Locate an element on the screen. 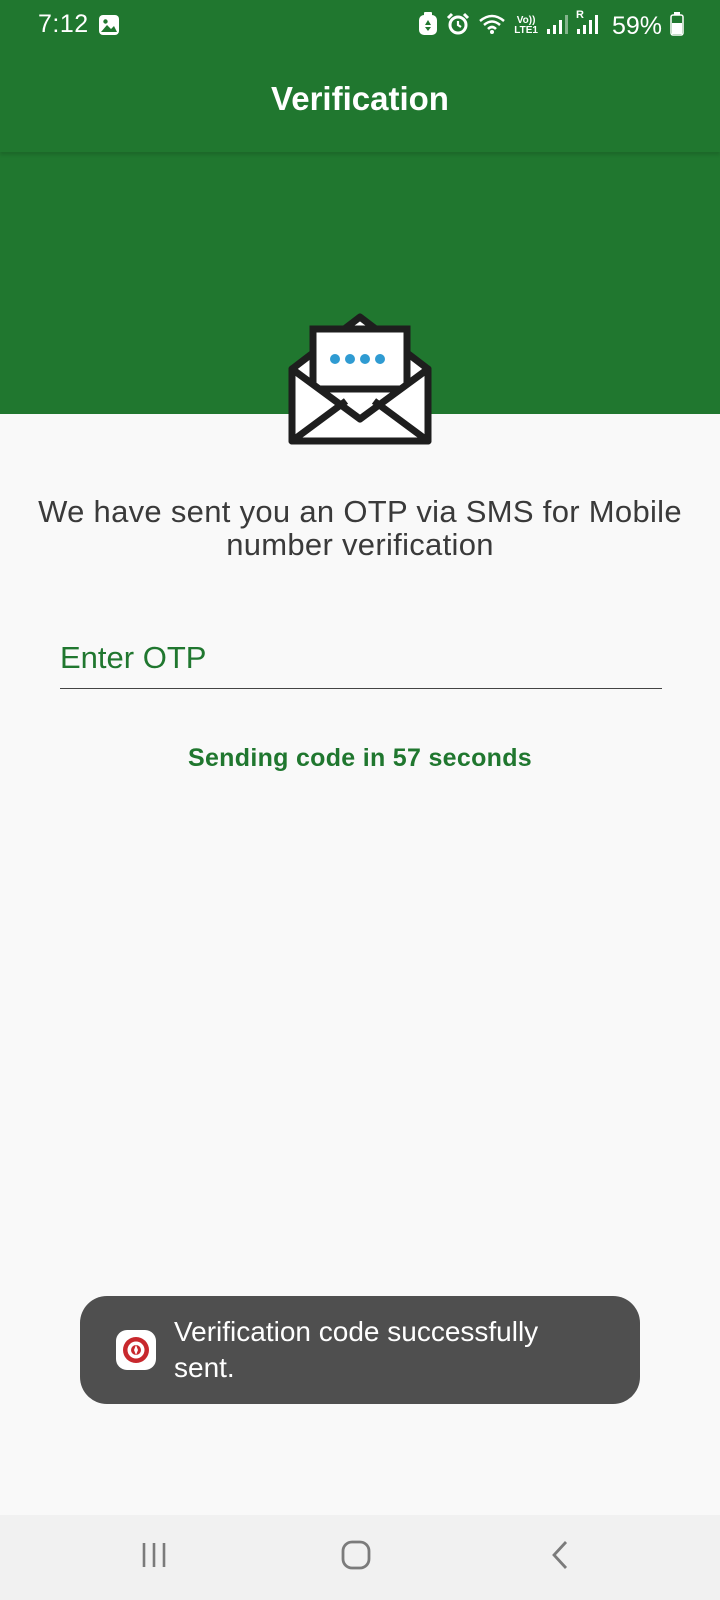 The height and width of the screenshot is (1600, 720). page-title: Verification is located at coordinates (360, 98).